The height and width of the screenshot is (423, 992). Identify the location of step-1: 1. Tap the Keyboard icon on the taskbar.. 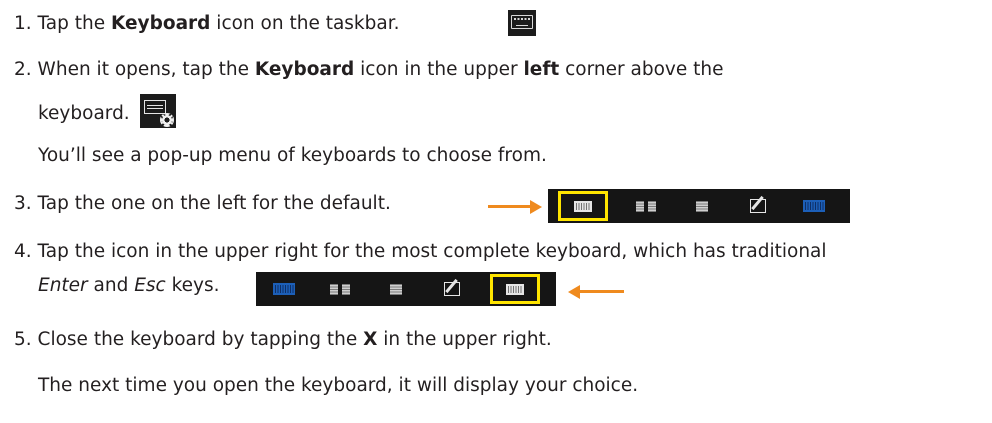
(207, 23).